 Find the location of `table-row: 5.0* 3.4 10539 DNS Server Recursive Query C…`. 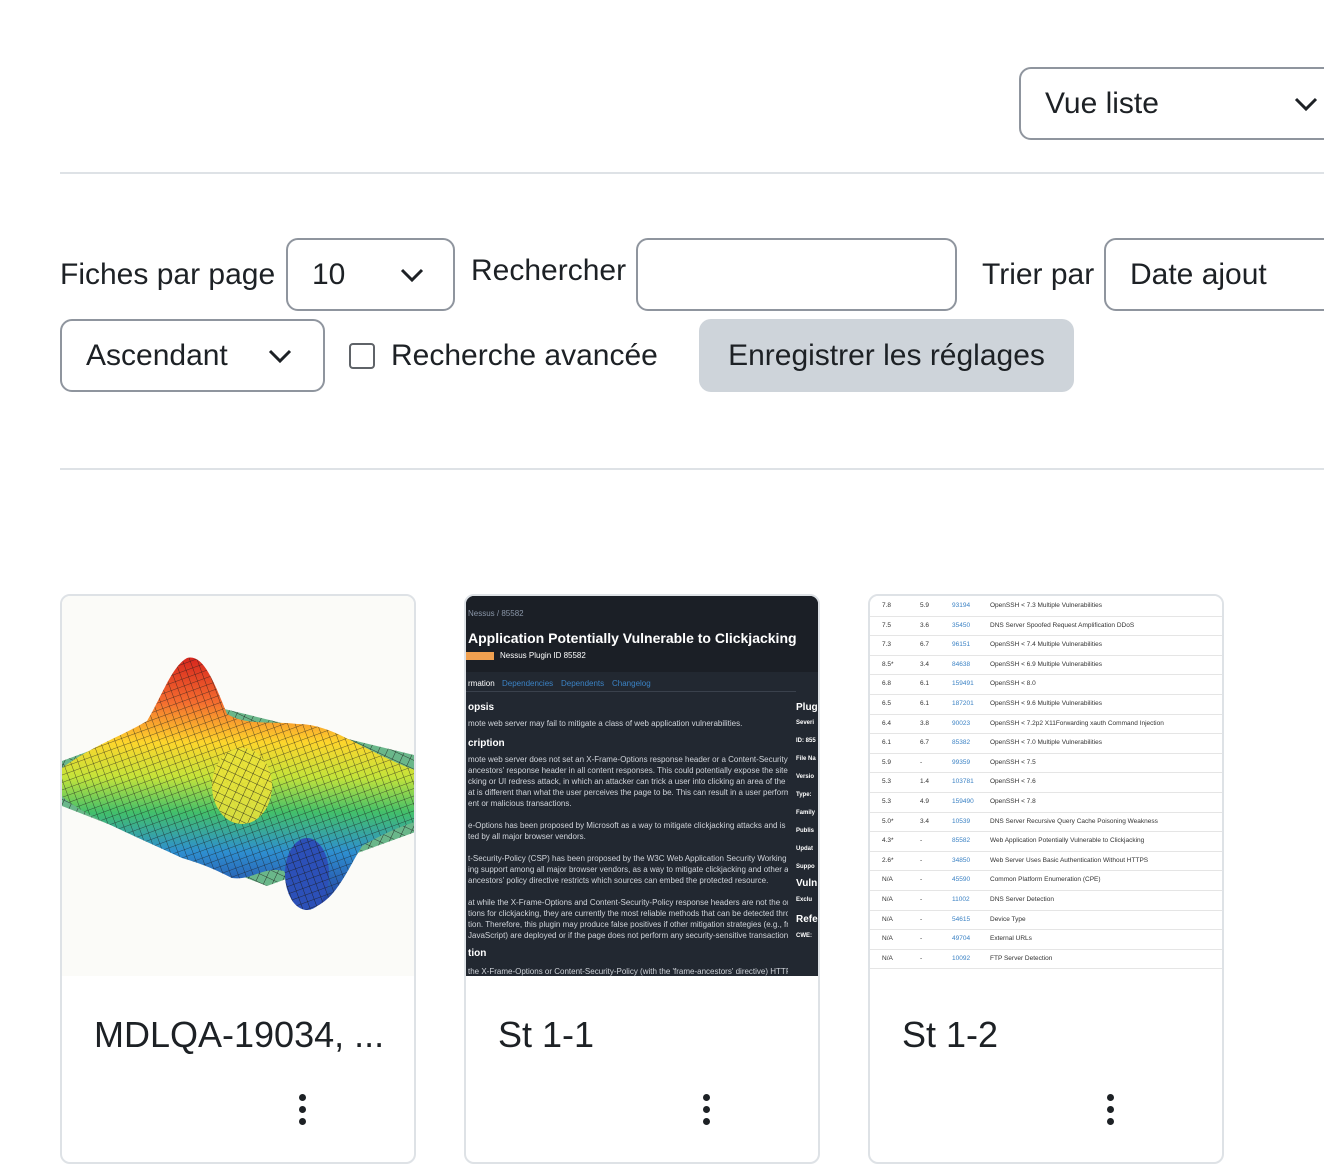

table-row: 5.0* 3.4 10539 DNS Server Recursive Query C… is located at coordinates (1046, 822).